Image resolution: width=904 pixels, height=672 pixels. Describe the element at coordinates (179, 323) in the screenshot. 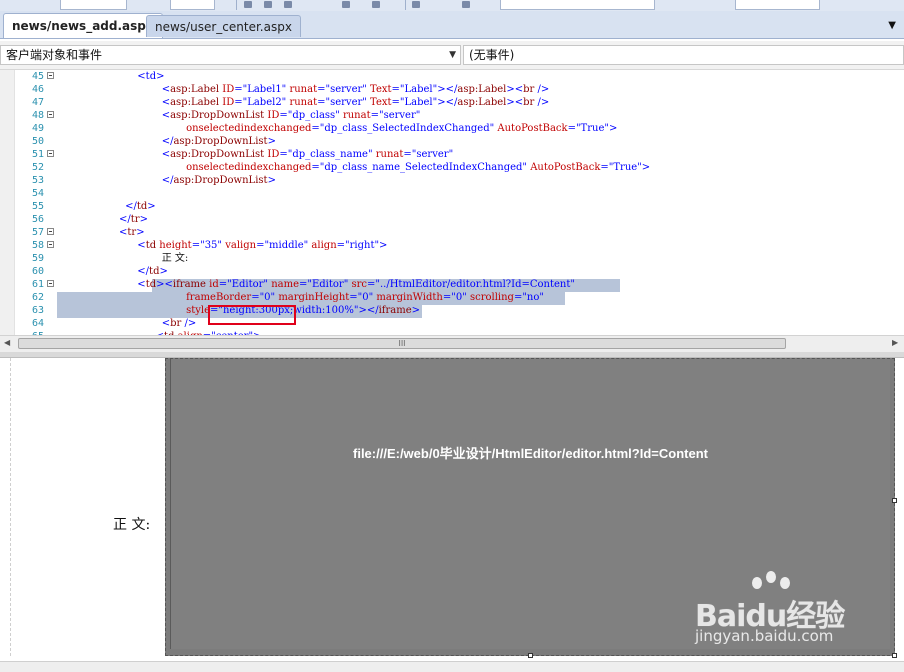

I see `code-text: <br />` at that location.